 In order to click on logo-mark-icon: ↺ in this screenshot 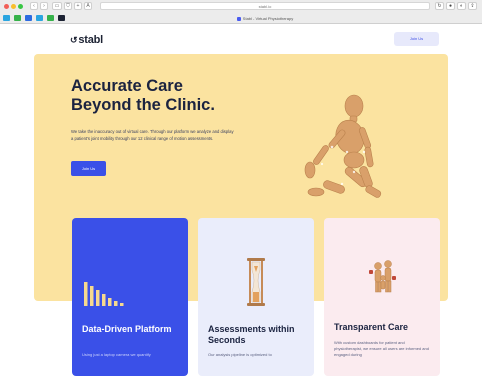, I will do `click(74, 40)`.